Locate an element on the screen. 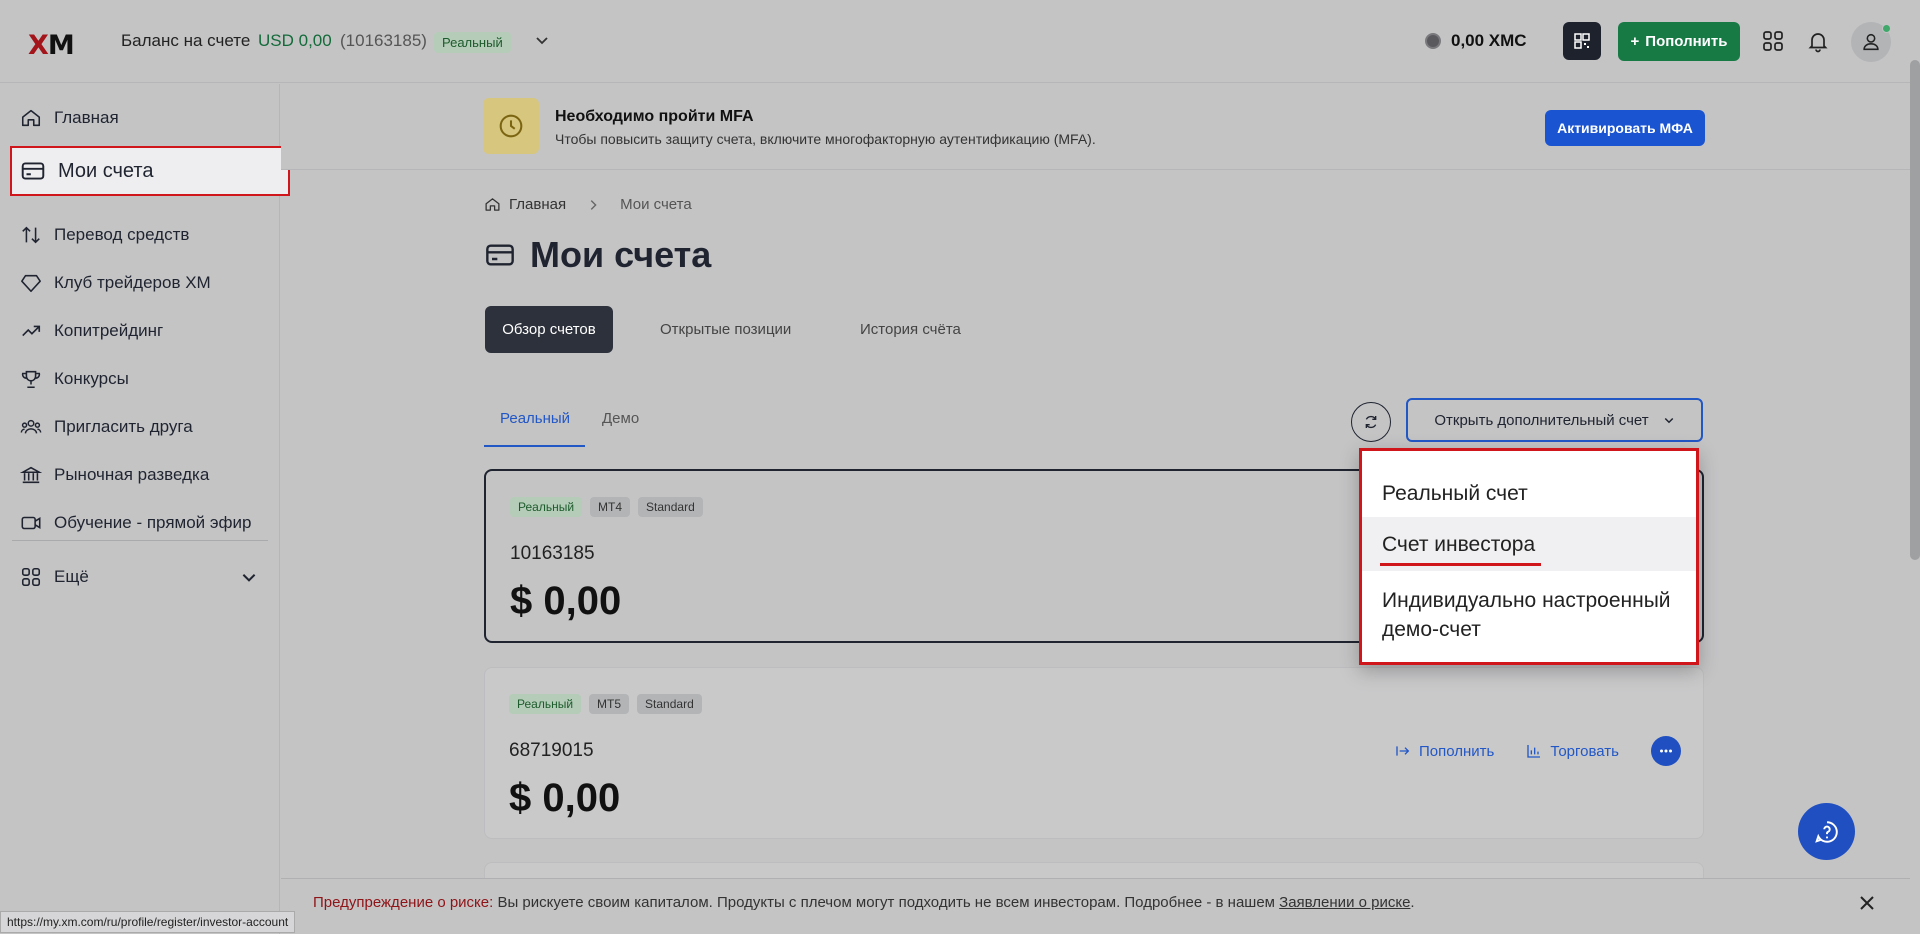  trend-icon is located at coordinates (31, 331).